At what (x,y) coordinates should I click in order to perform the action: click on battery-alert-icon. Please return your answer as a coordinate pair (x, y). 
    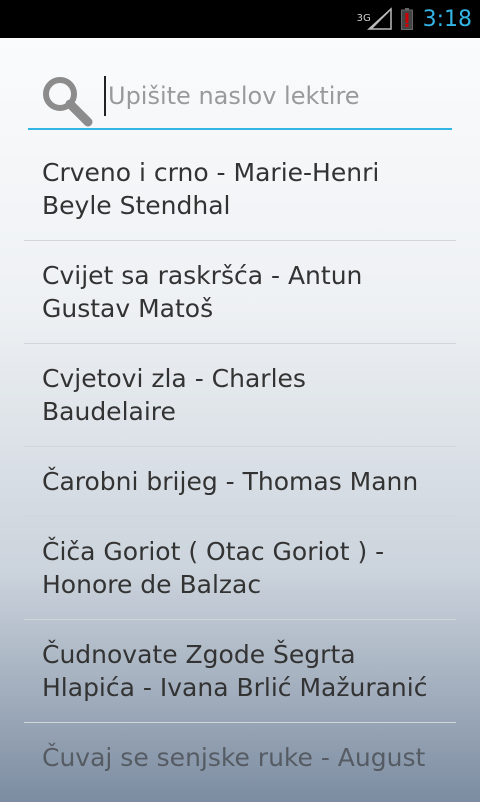
    Looking at the image, I should click on (406, 19).